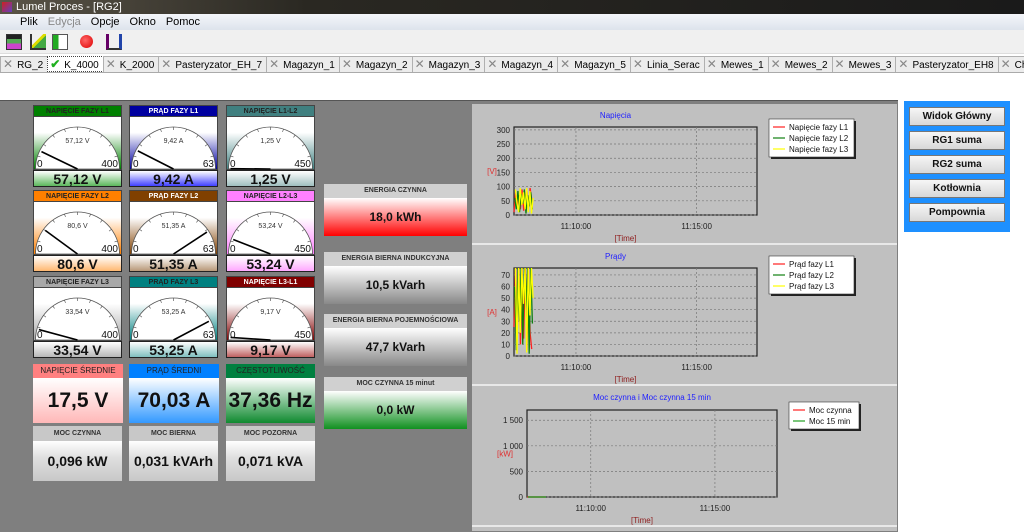 This screenshot has width=1024, height=532. I want to click on gauge-max: 400, so click(109, 249).